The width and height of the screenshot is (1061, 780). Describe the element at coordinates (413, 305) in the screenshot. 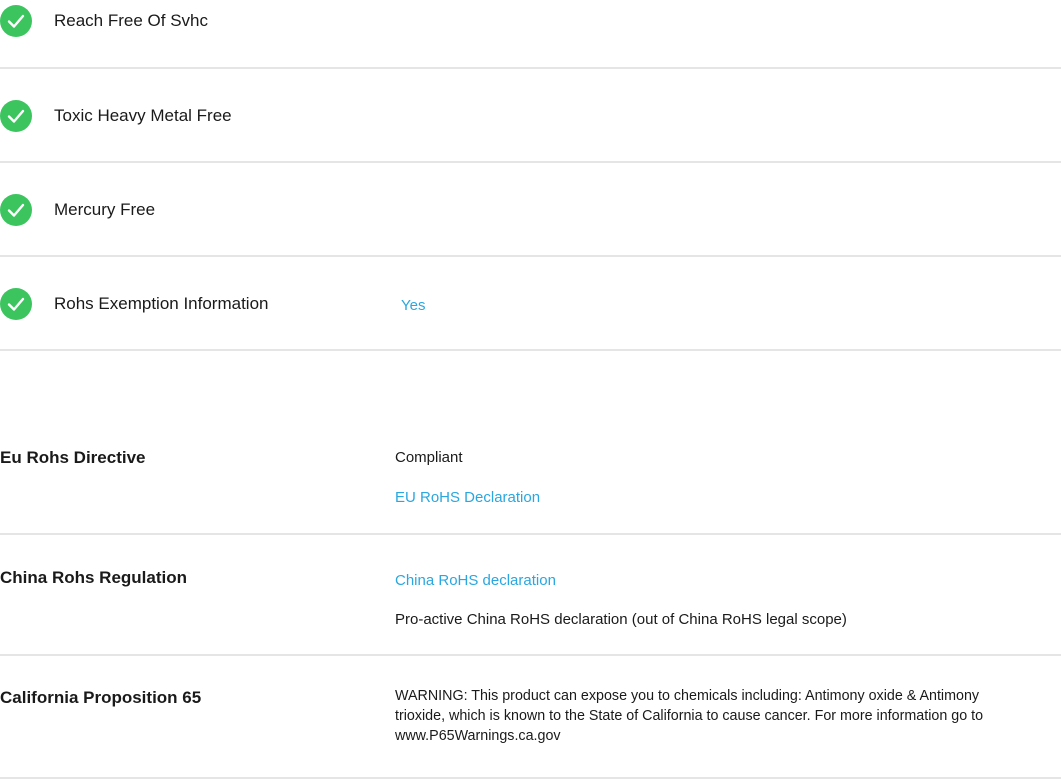

I see `rohs-exemption-value: Yes` at that location.